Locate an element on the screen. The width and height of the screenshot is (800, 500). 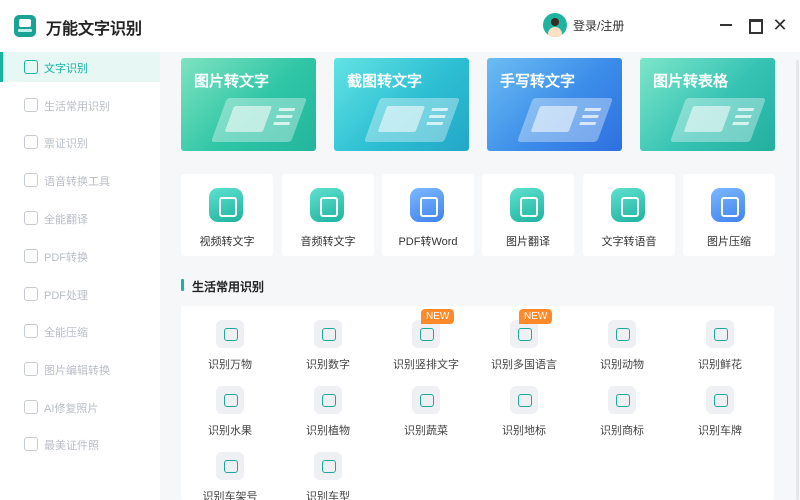
sidebar-item-ticket-recognition: 票证识别 is located at coordinates (80, 142).